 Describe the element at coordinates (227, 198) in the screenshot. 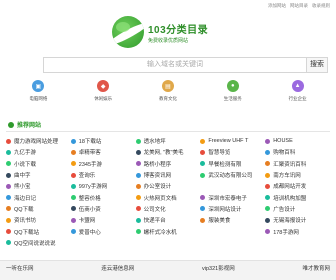

I see `site-link-label: 深圳市宏泰电子` at that location.